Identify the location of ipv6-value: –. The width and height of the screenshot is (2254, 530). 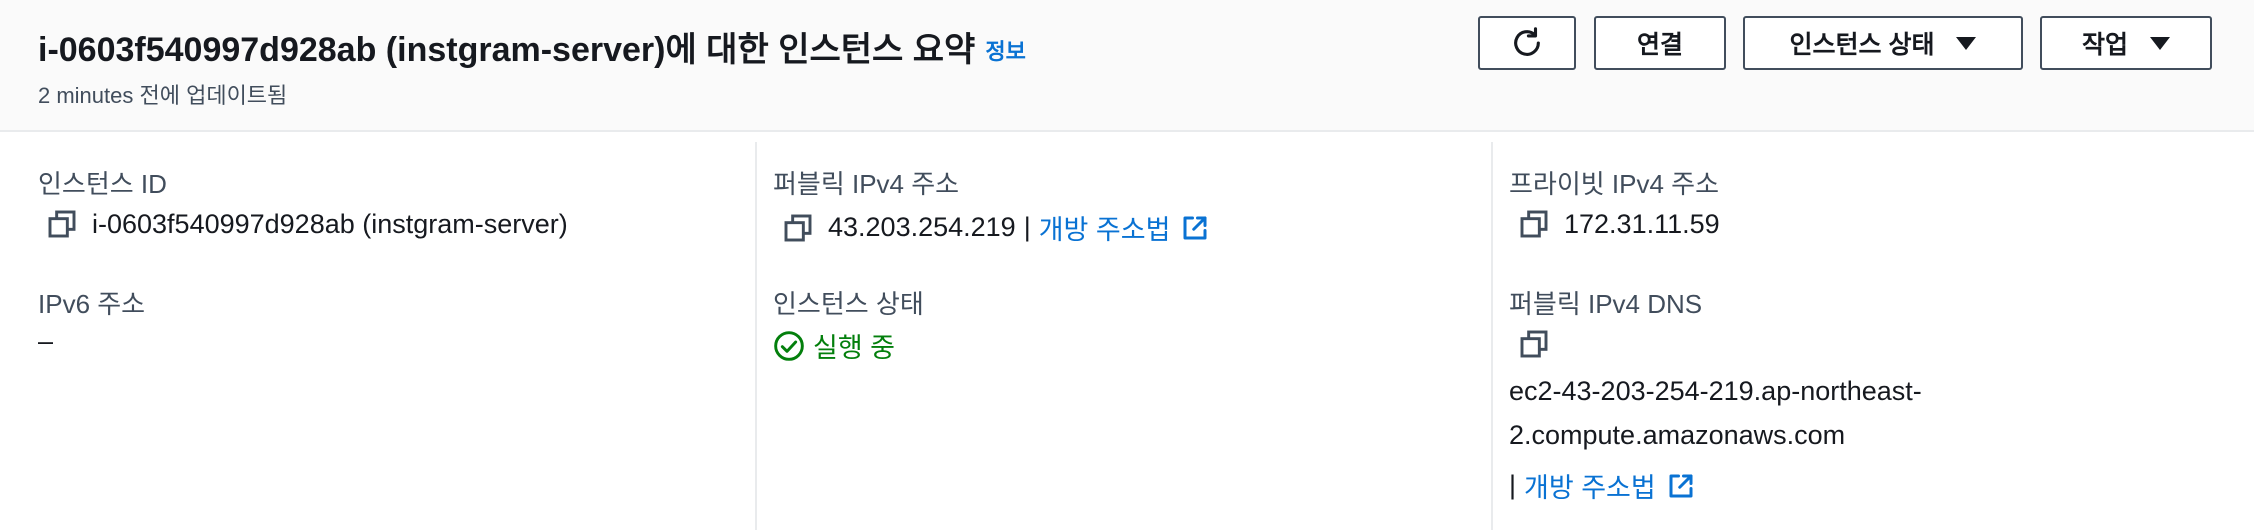
(46, 341).